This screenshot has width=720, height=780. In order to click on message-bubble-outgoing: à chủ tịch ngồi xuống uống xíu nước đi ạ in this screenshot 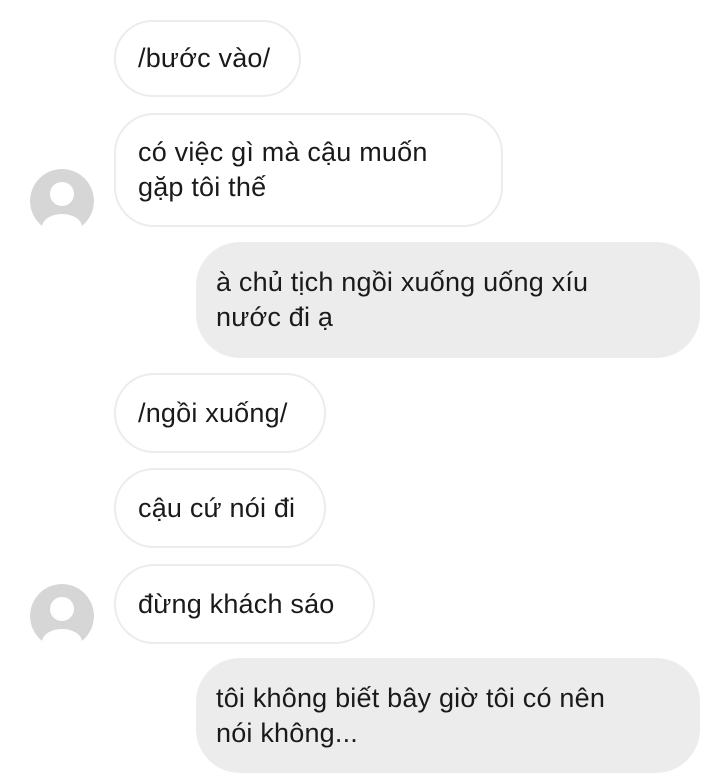, I will do `click(448, 300)`.